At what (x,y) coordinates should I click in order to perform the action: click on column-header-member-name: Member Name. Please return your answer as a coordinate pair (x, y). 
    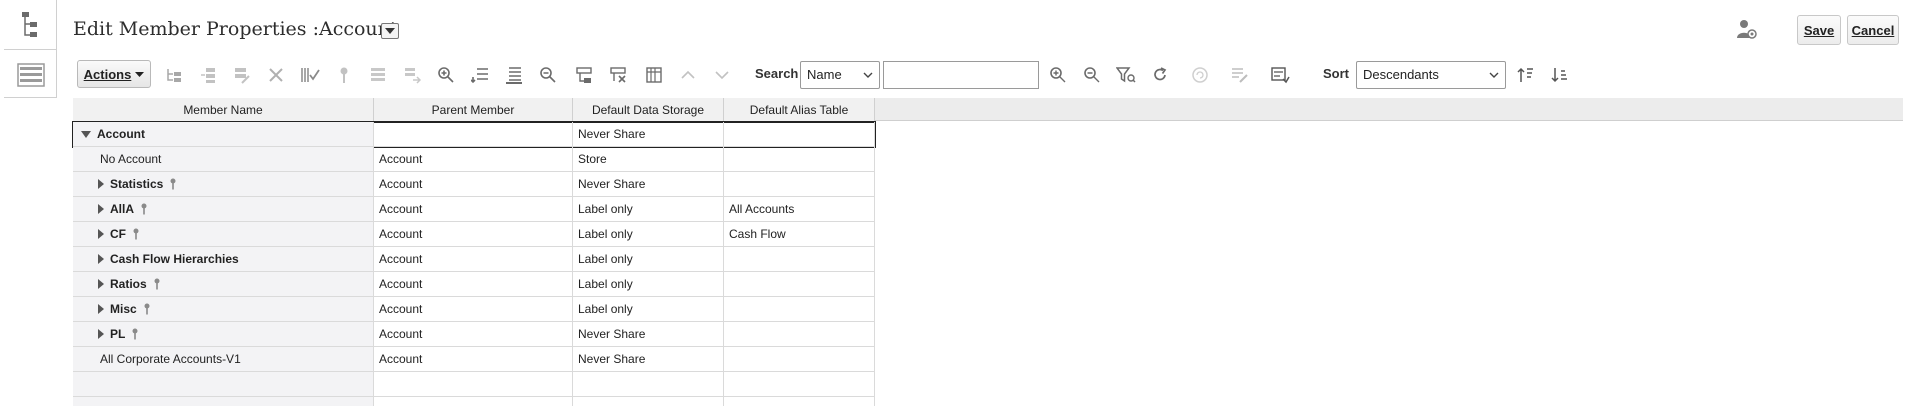
    Looking at the image, I should click on (223, 109).